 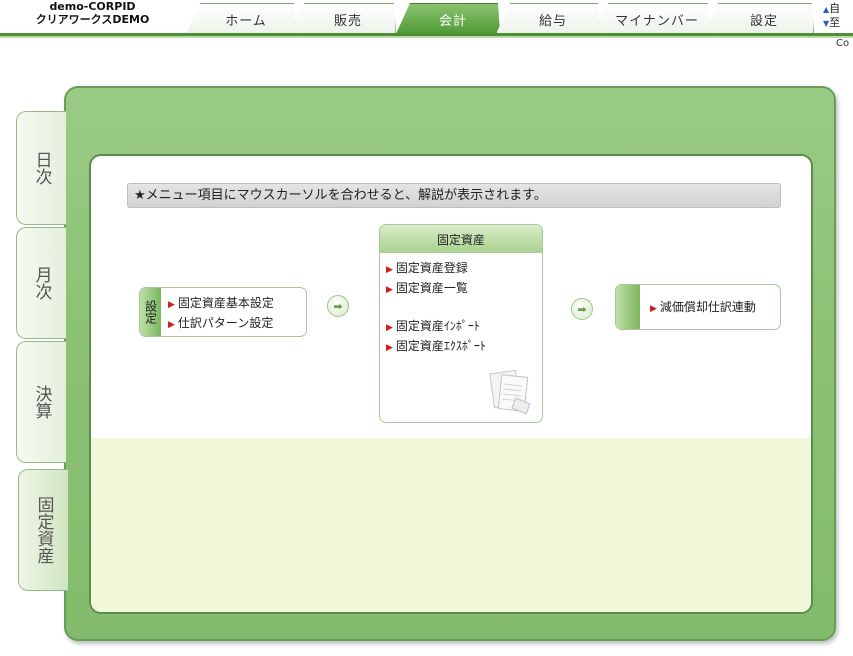 I want to click on side-tab-fixed-assets: 固定資産, so click(x=43, y=530).